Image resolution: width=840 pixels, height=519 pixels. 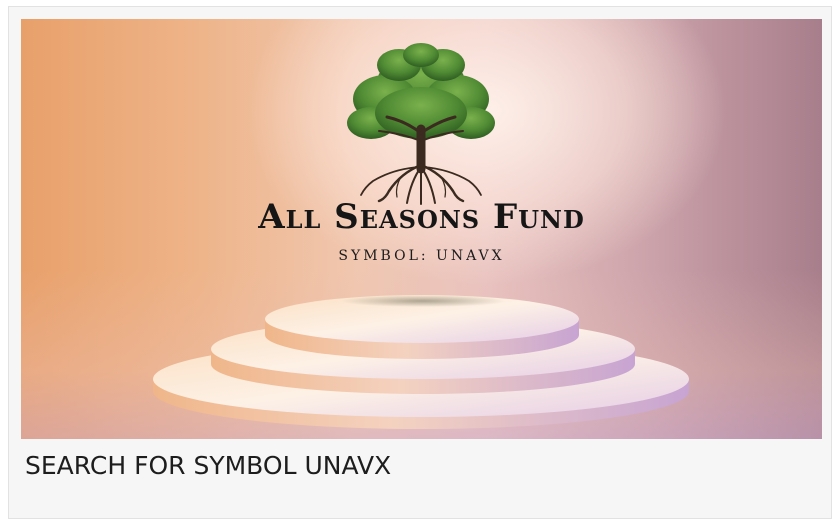 I want to click on fund-symbol-line: SYMBOL: UNAVX, so click(x=421, y=256).